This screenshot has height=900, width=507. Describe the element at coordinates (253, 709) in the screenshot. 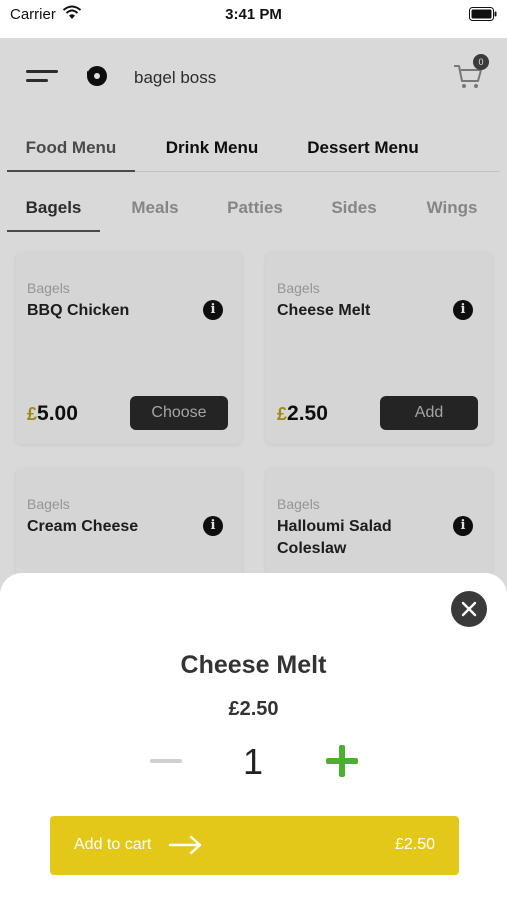

I see `sheet-item-price: £2.50` at that location.